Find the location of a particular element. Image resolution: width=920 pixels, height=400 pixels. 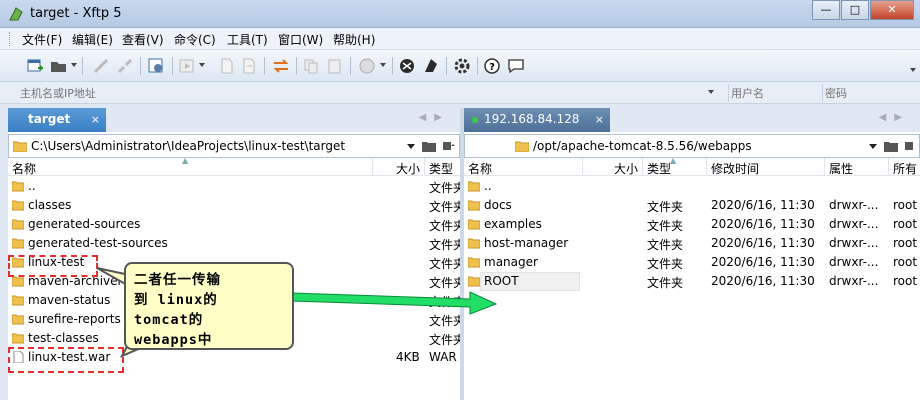

menu-help: 帮助(H) is located at coordinates (354, 39).